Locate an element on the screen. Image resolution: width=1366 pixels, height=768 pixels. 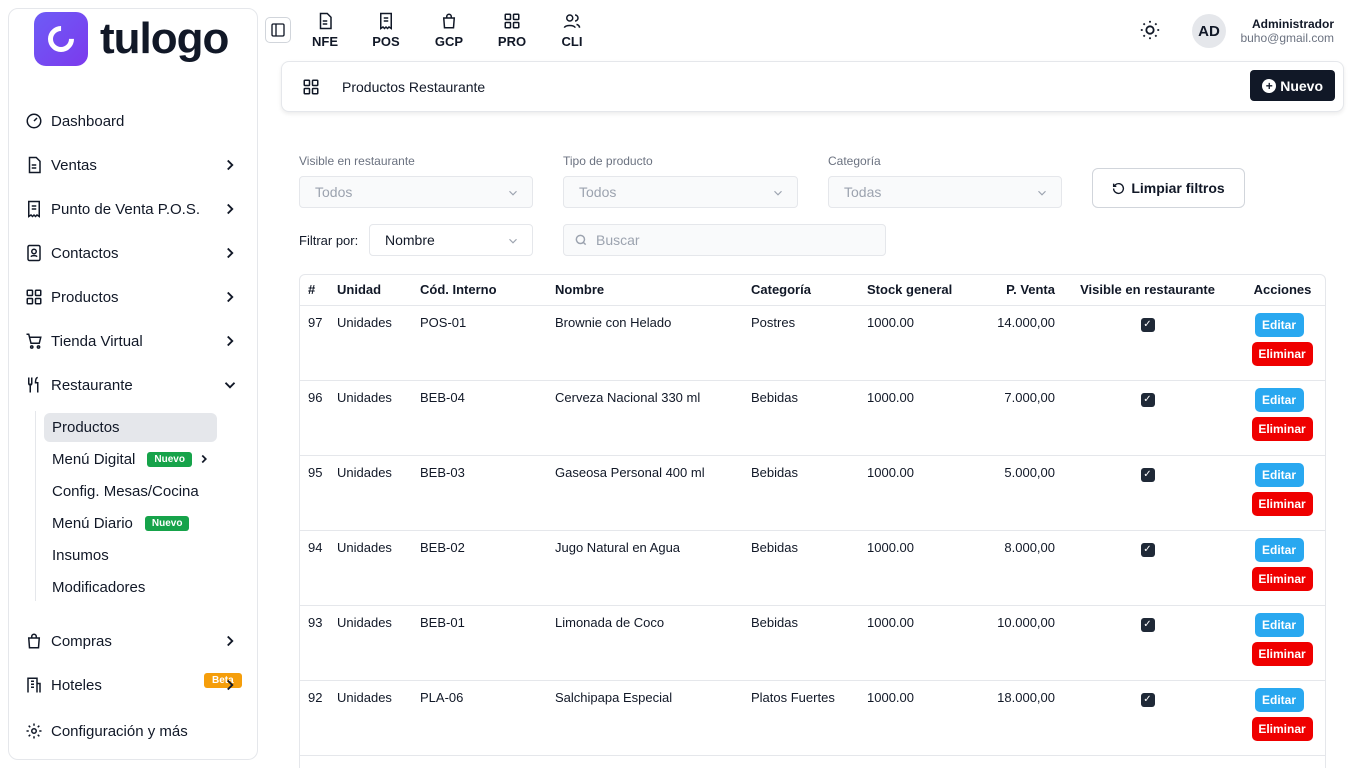
sidebar-item-pos: Punto de Venta P.O.S. is located at coordinates (137, 209).